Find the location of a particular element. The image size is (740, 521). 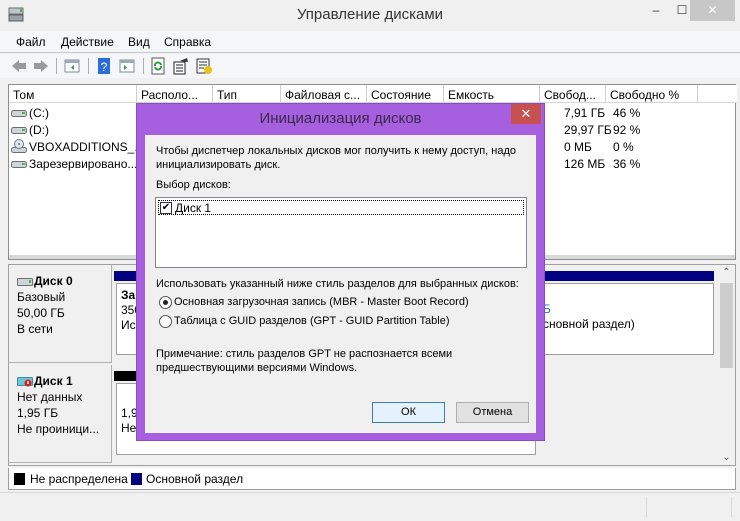

settings-icon is located at coordinates (204, 66).